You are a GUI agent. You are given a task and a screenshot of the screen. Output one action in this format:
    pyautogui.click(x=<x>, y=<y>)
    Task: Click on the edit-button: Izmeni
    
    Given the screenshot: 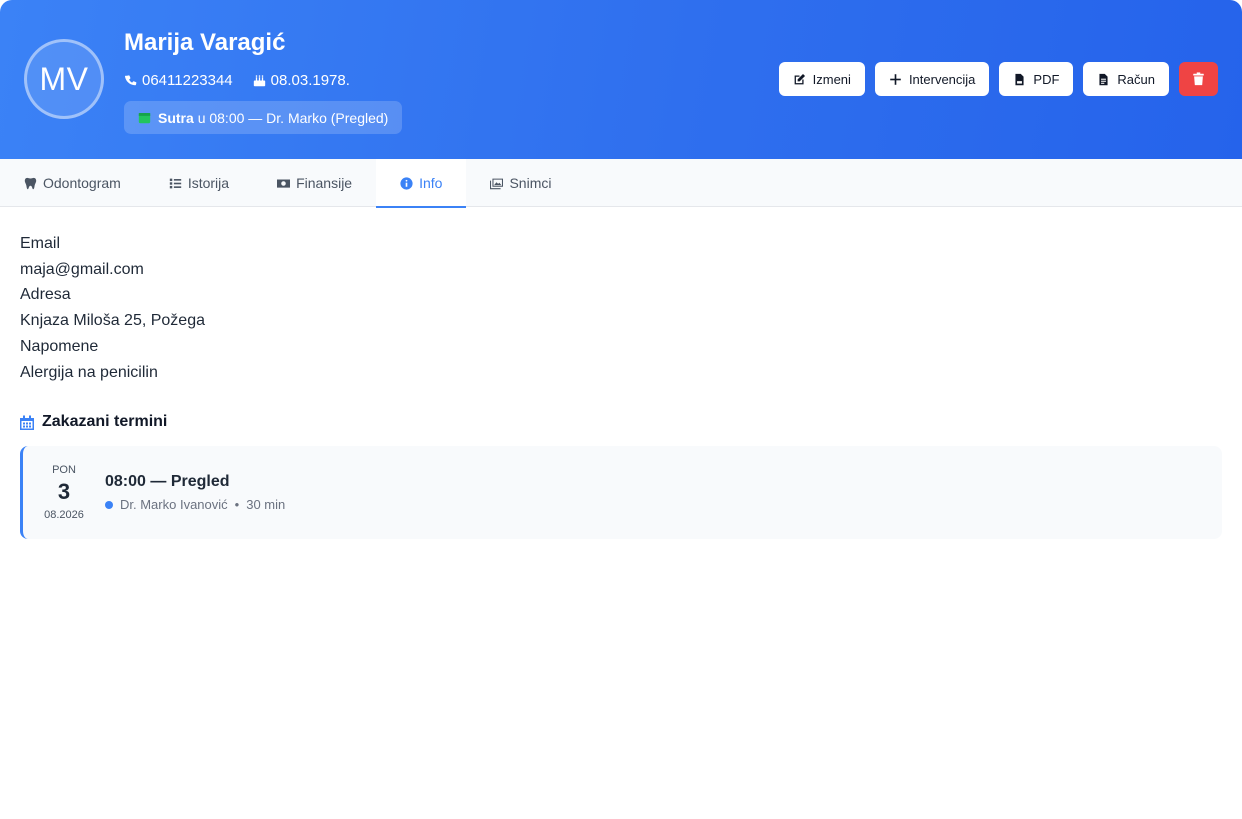 What is the action you would take?
    pyautogui.click(x=821, y=79)
    